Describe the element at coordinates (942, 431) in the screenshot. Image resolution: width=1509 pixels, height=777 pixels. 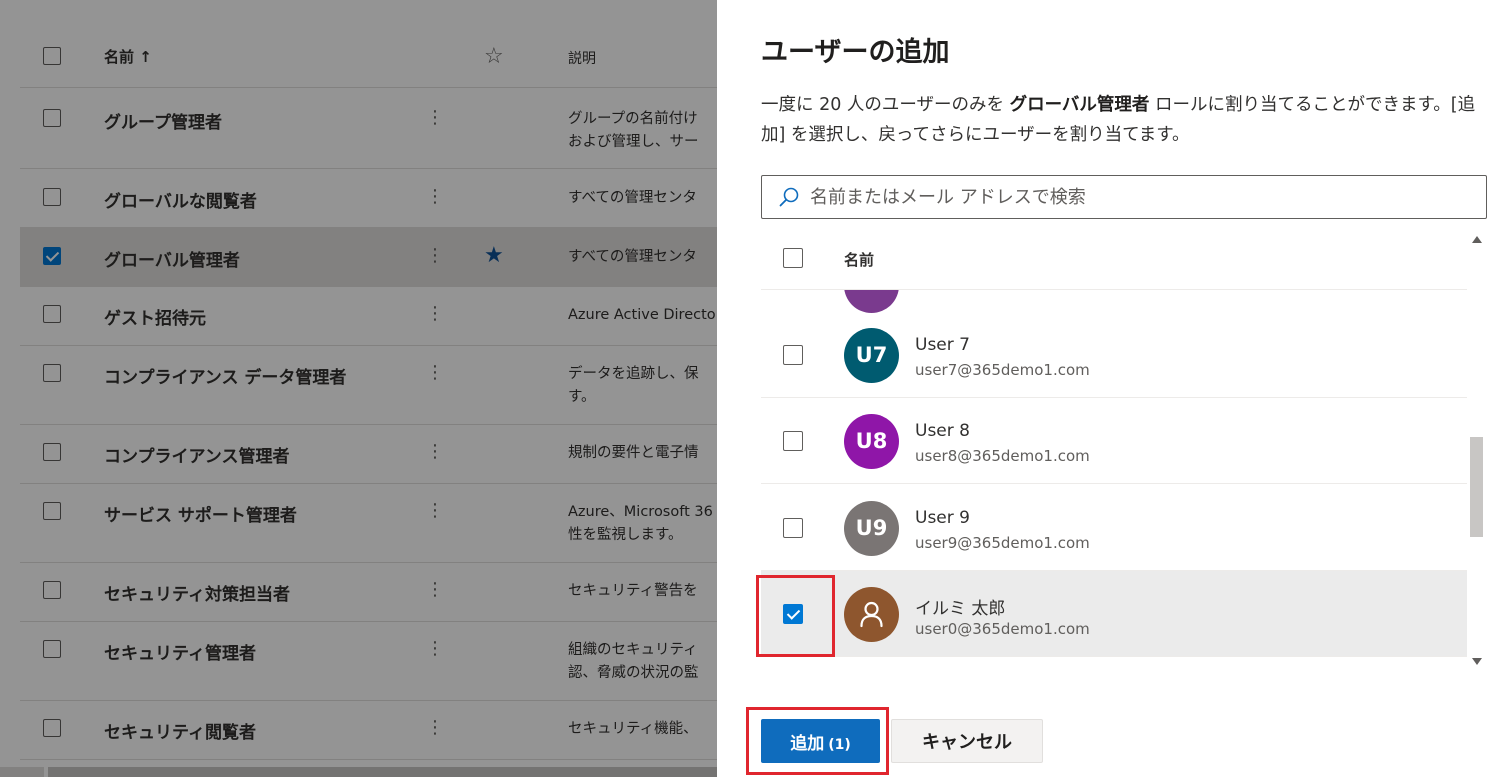
I see `user-name: User 8` at that location.